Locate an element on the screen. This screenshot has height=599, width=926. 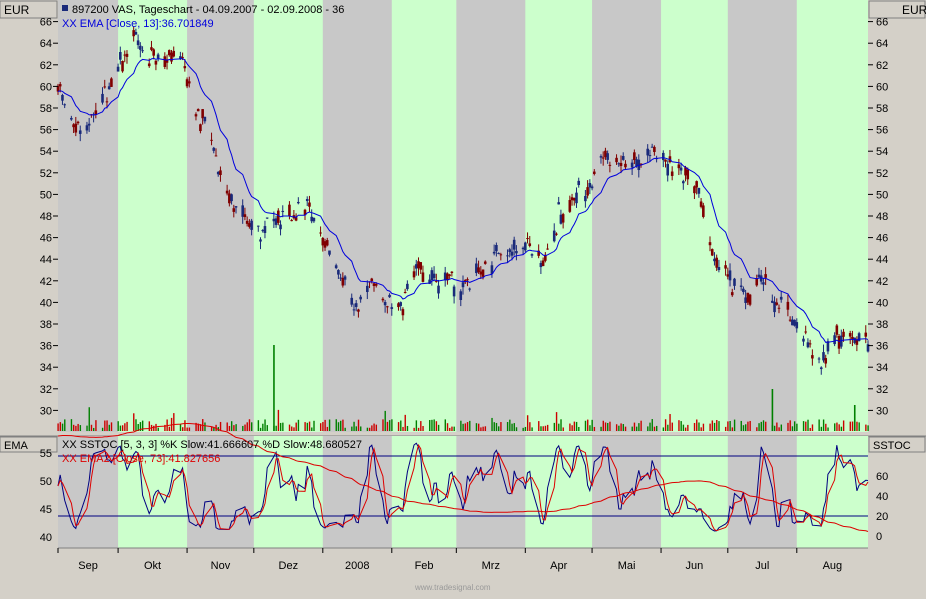
sstoc-tick-label: 20 is located at coordinates (882, 517).